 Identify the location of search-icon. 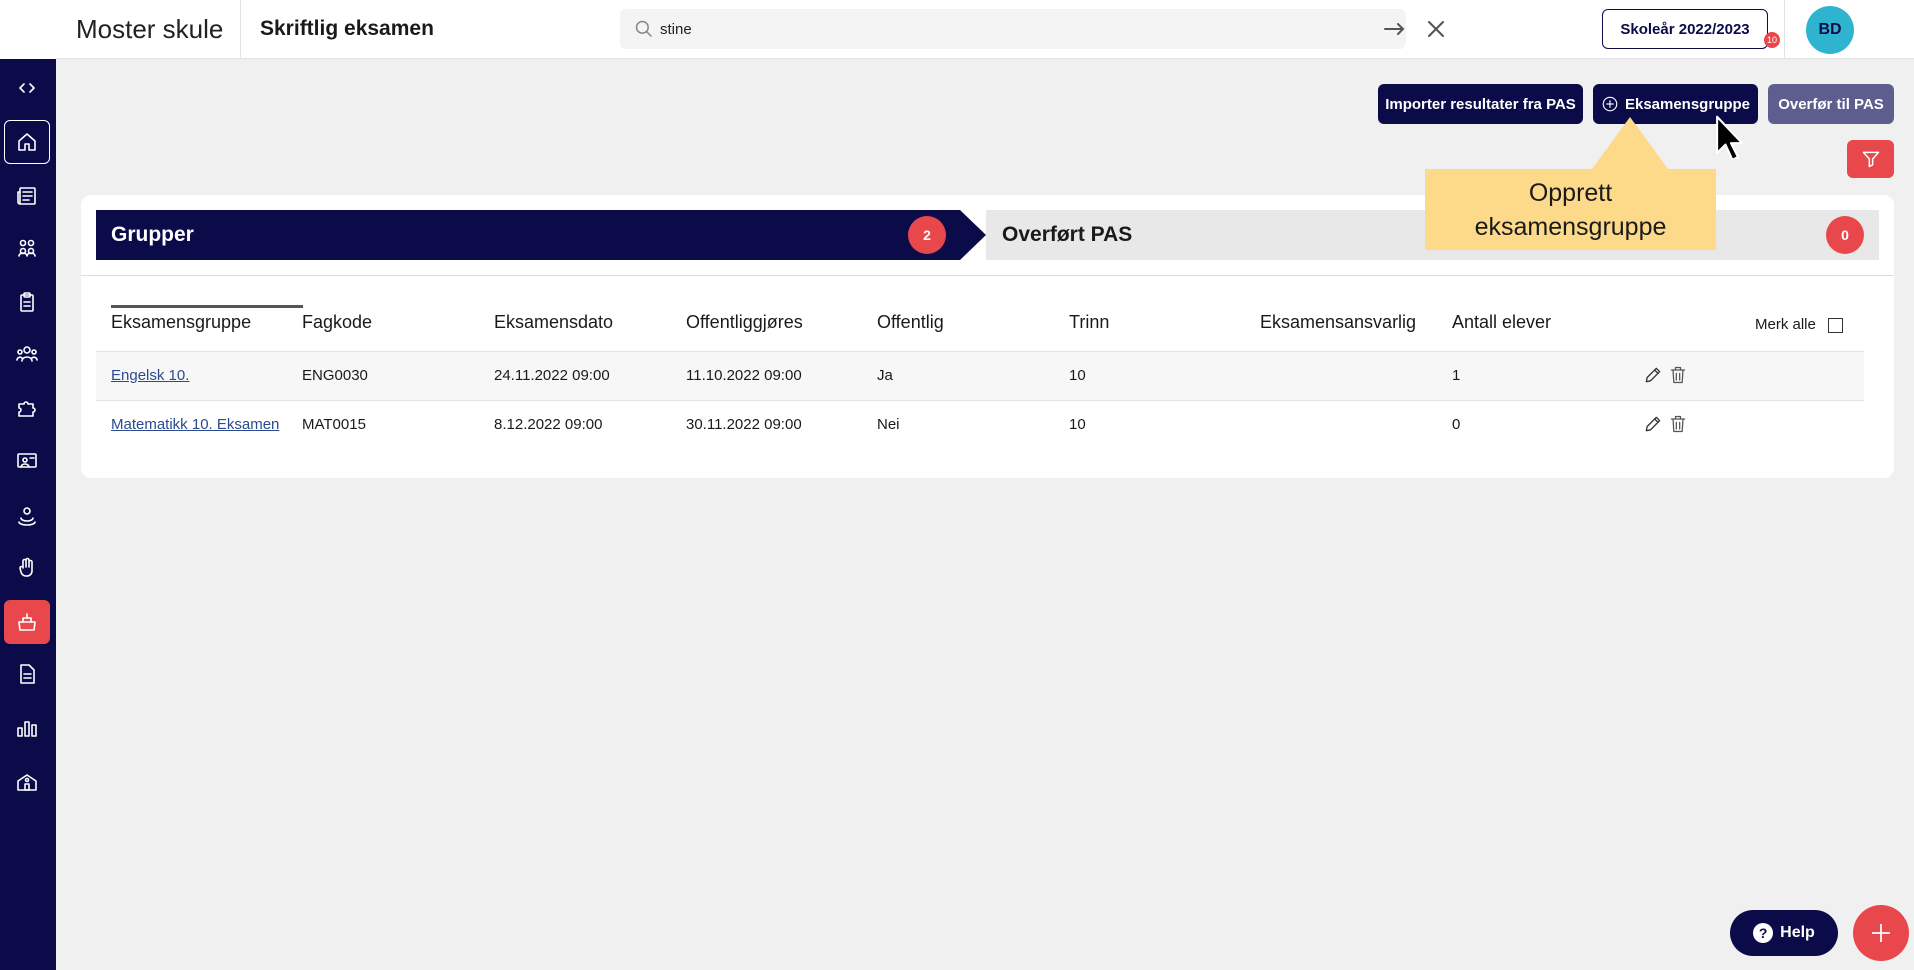
(644, 29).